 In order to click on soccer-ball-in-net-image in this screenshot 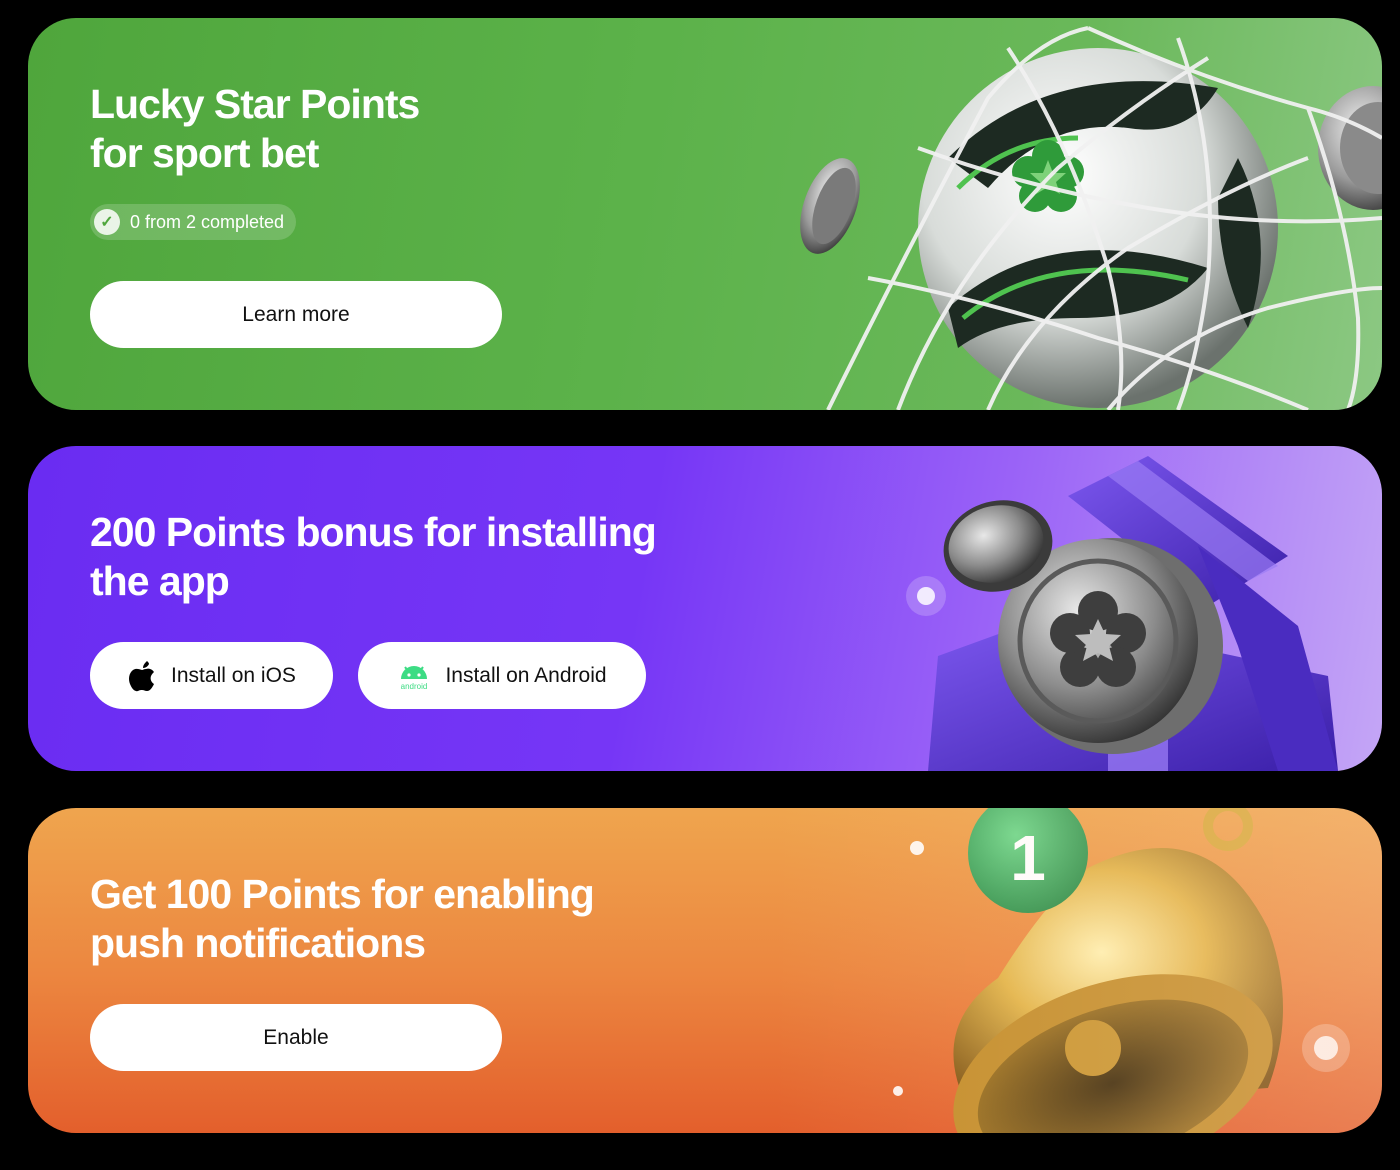, I will do `click(1091, 218)`.